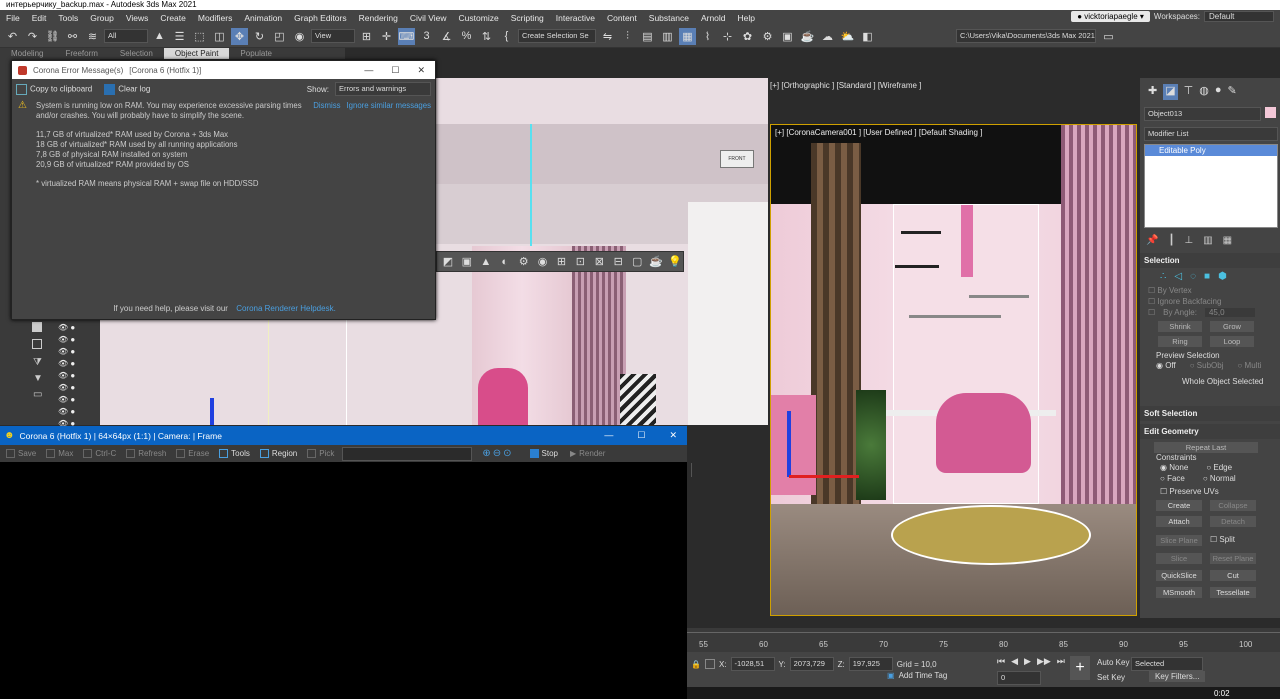 The image size is (1280, 699). I want to click on explorer-layer-icon: ▭, so click(37, 394).